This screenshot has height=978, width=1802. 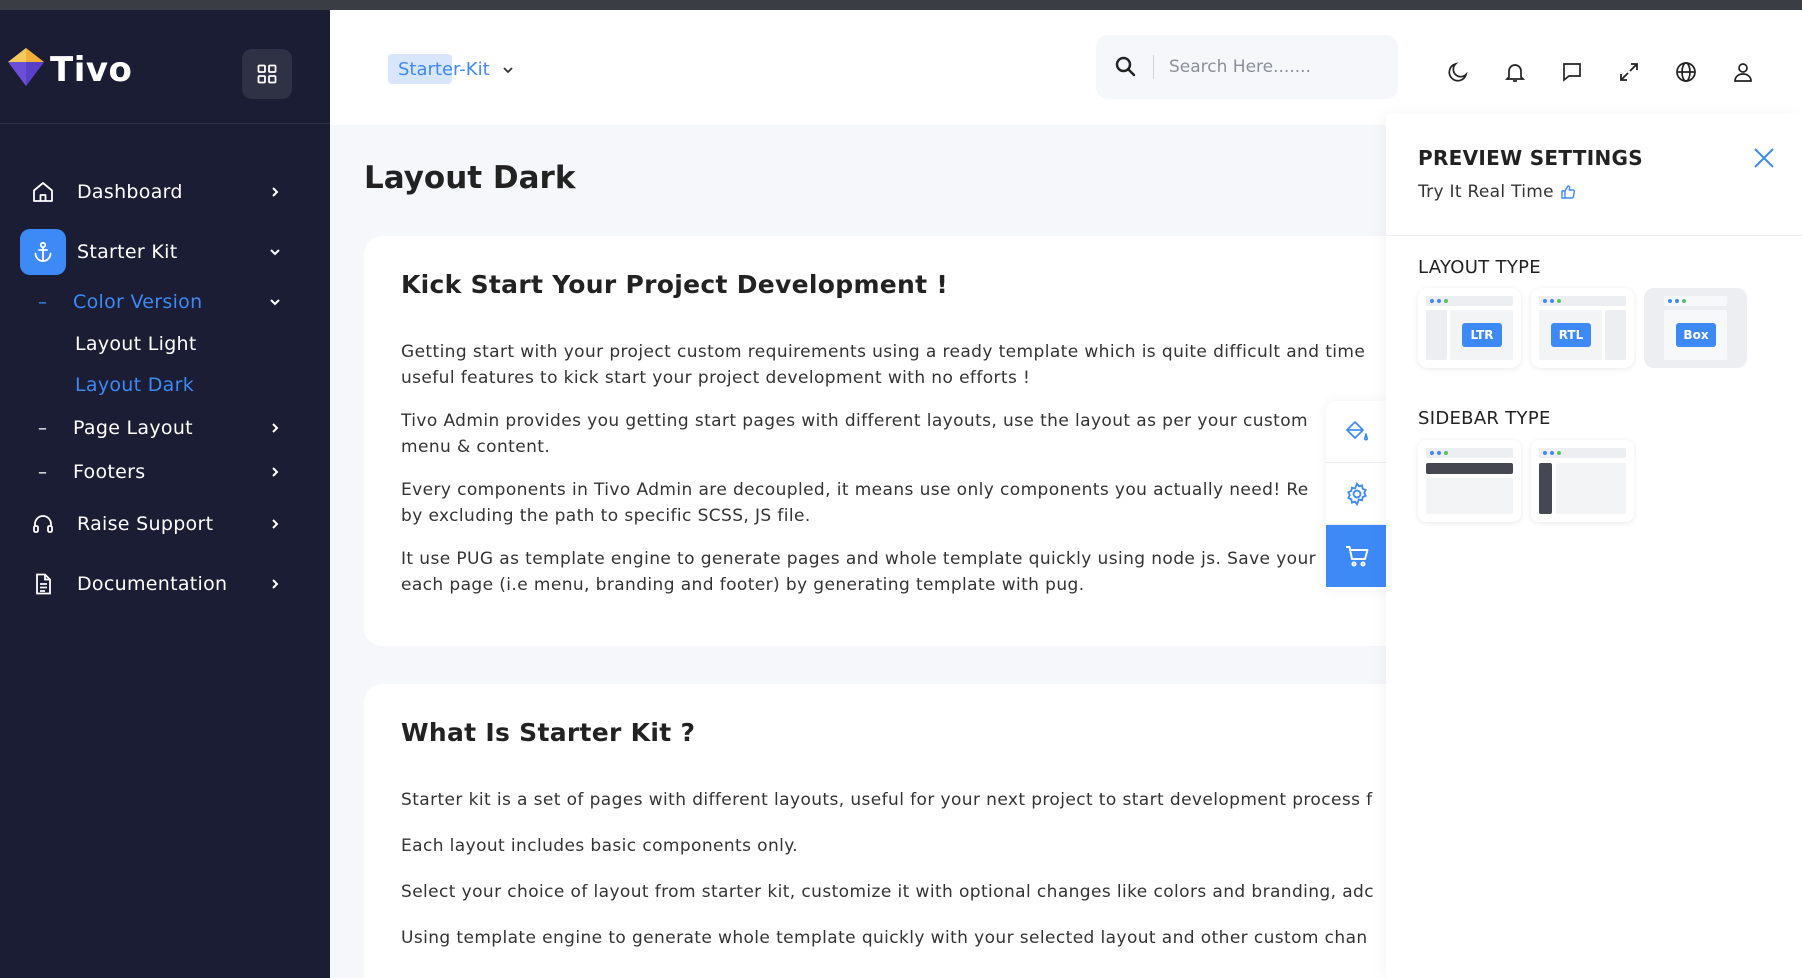 What do you see at coordinates (43, 192) in the screenshot?
I see `home-icon` at bounding box center [43, 192].